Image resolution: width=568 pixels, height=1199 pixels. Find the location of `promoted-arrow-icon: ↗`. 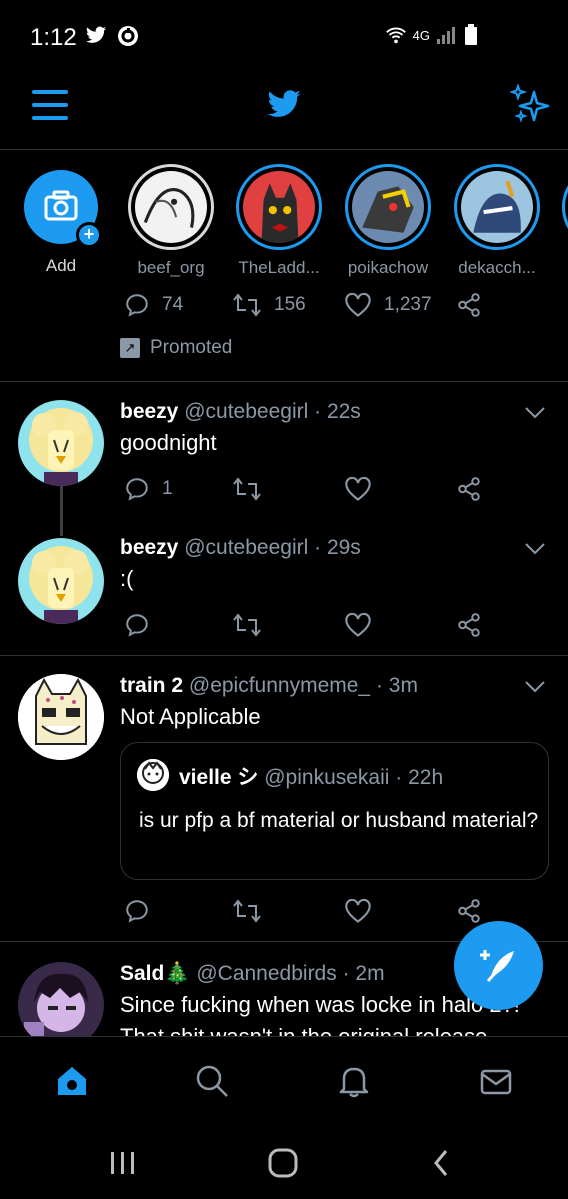

promoted-arrow-icon: ↗ is located at coordinates (130, 348).